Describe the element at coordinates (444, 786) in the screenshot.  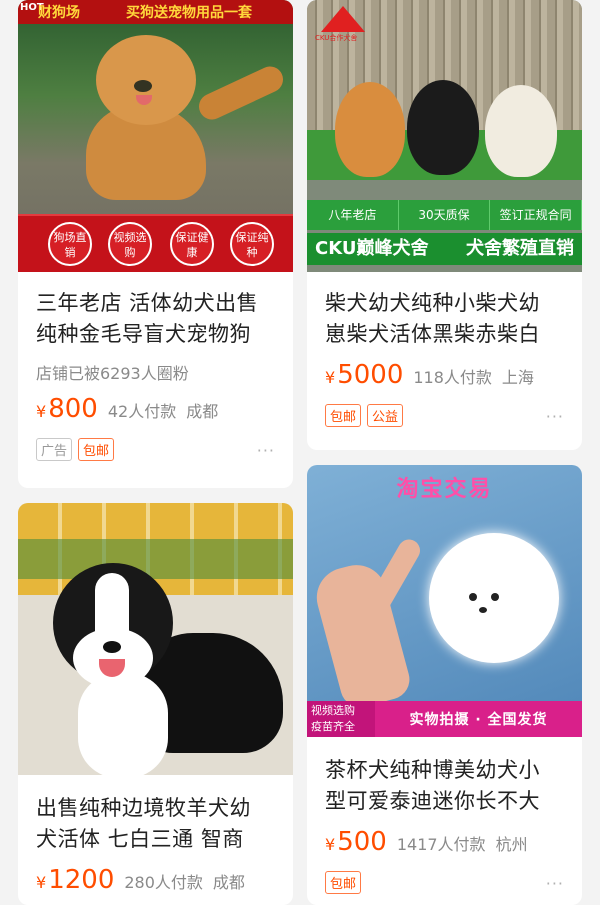
I see `product-title: 茶杯犬纯种博美幼犬小 型可爱泰迪迷你长不大` at that location.